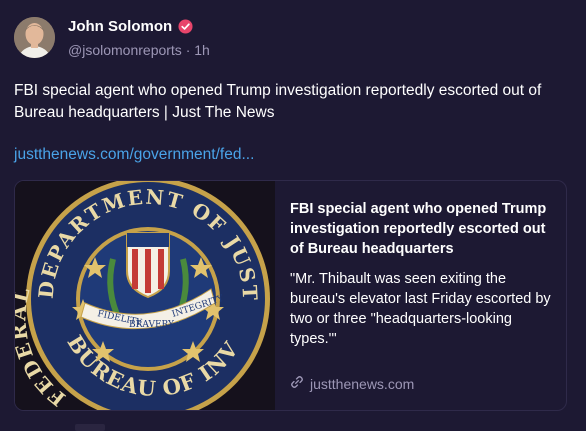 The height and width of the screenshot is (431, 586). What do you see at coordinates (202, 50) in the screenshot?
I see `post-timestamp: 1h` at bounding box center [202, 50].